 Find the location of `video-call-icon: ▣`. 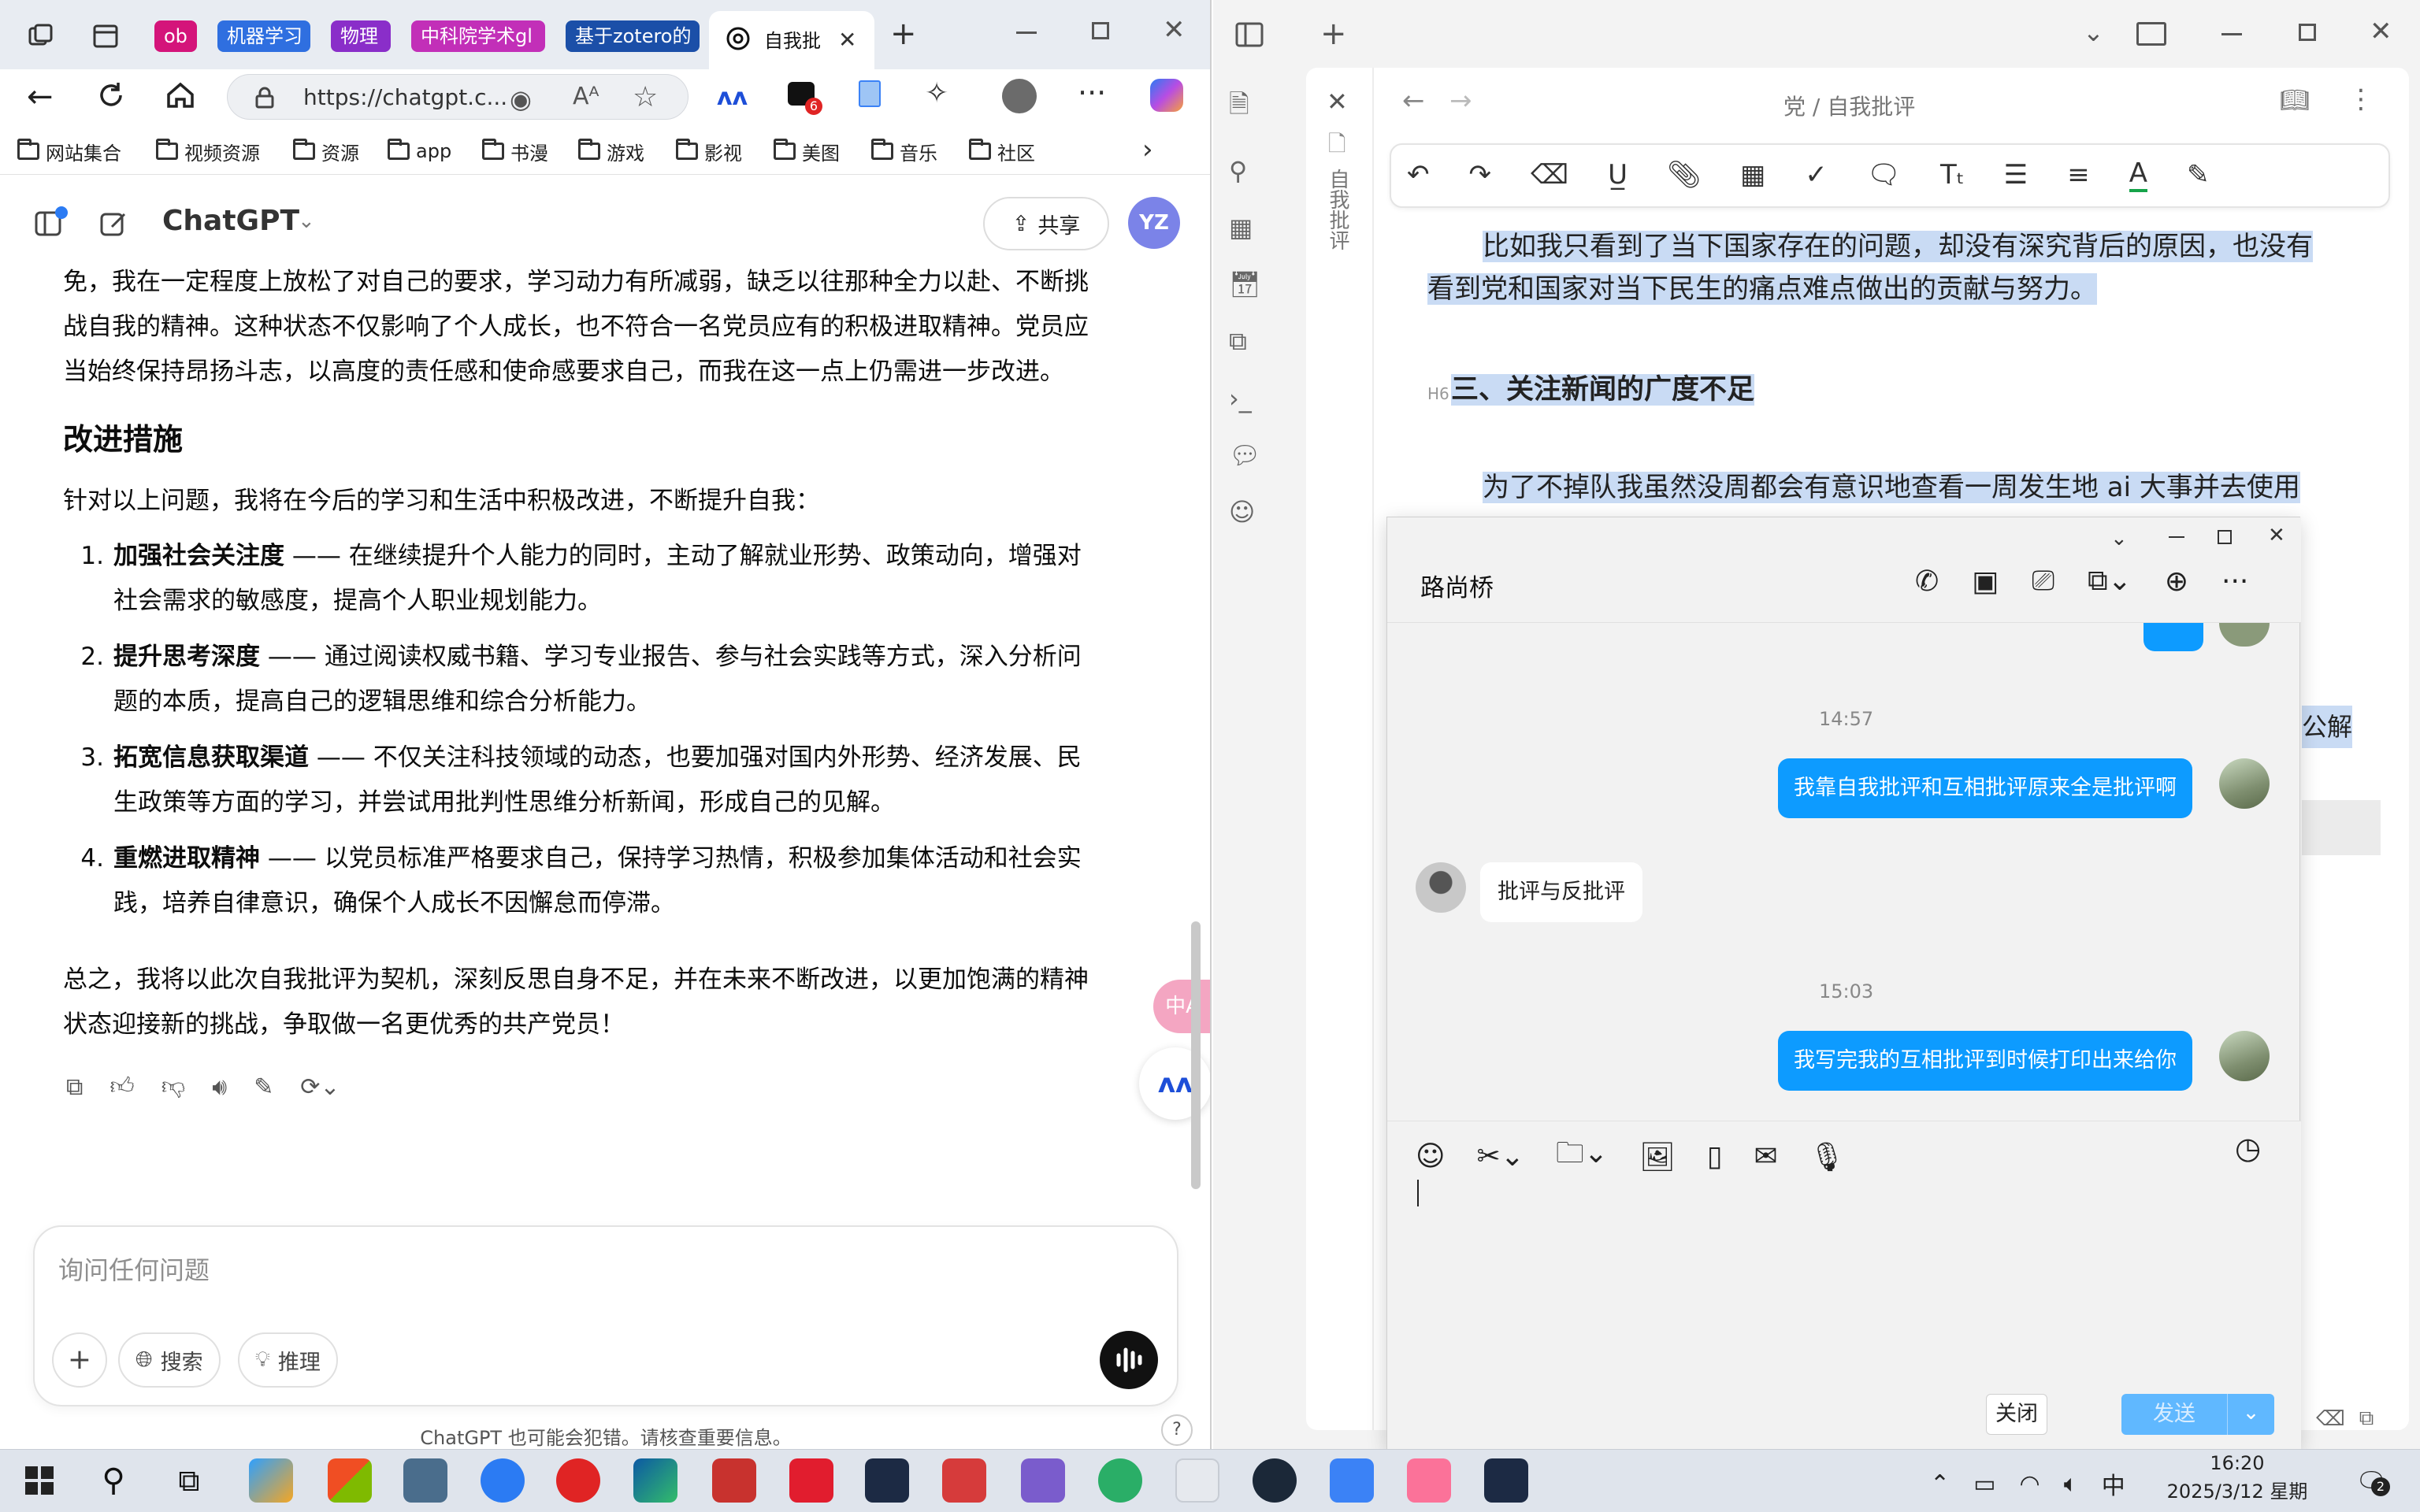

video-call-icon: ▣ is located at coordinates (1985, 581).